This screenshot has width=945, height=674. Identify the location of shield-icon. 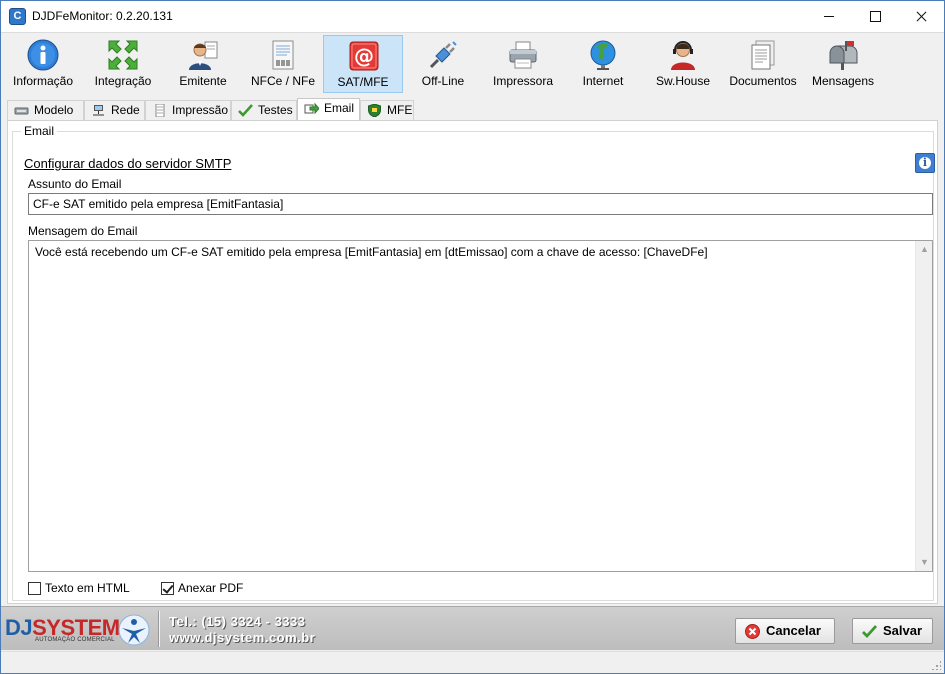
(374, 110).